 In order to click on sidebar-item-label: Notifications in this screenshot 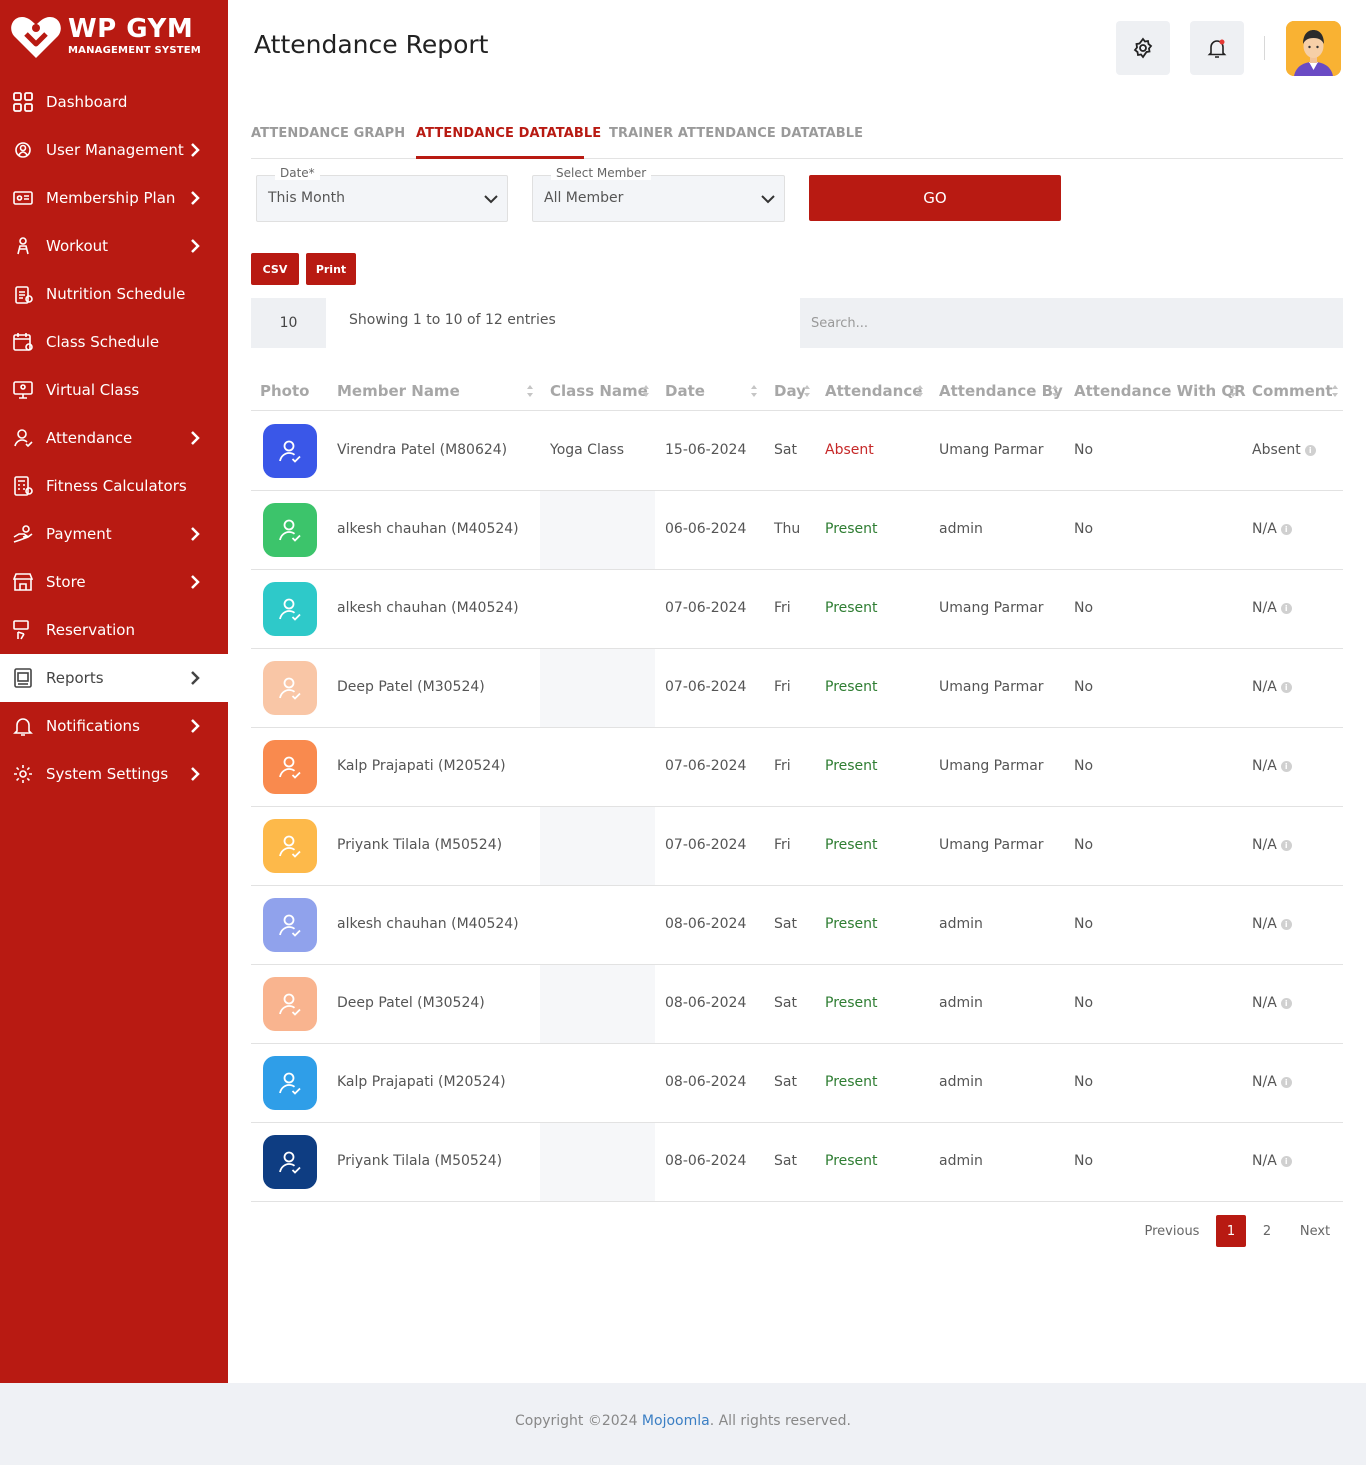, I will do `click(93, 726)`.